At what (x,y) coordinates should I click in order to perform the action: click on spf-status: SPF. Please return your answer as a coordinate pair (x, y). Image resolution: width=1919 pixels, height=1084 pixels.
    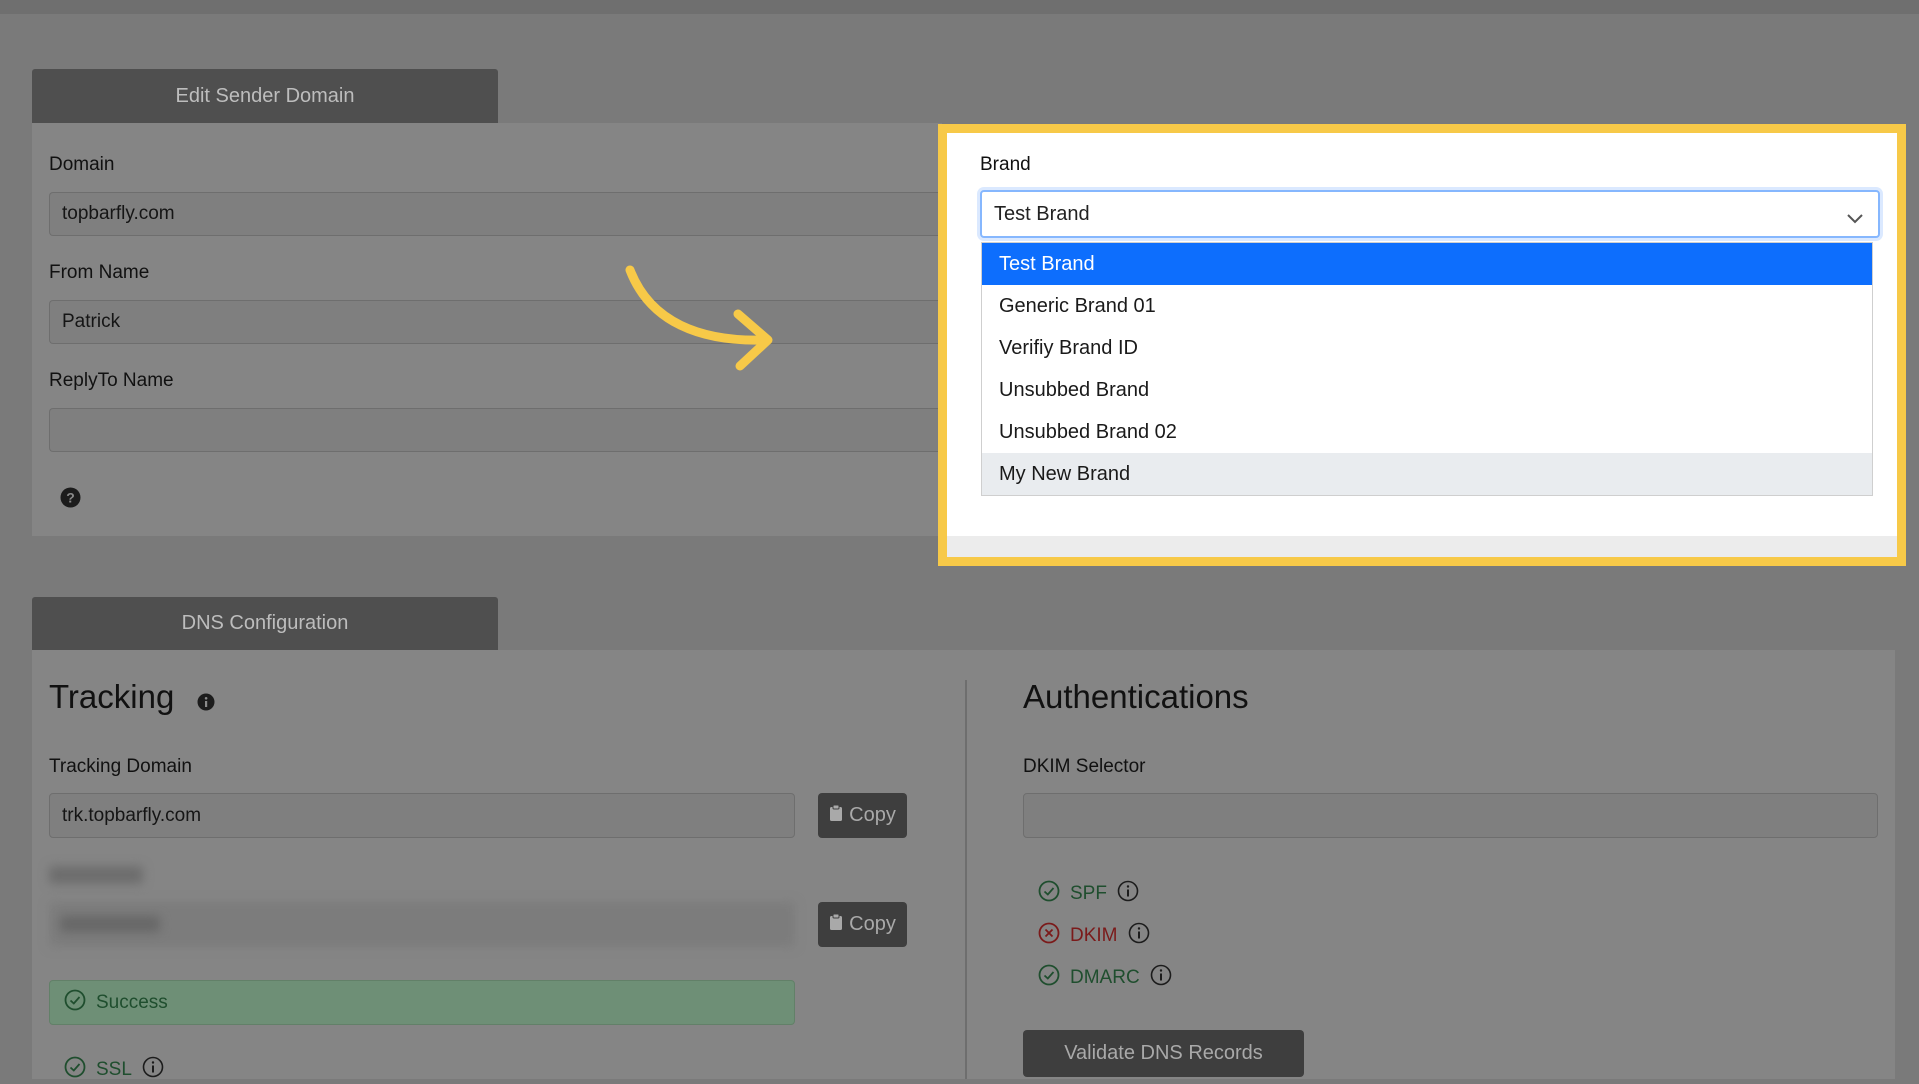
    Looking at the image, I should click on (1088, 894).